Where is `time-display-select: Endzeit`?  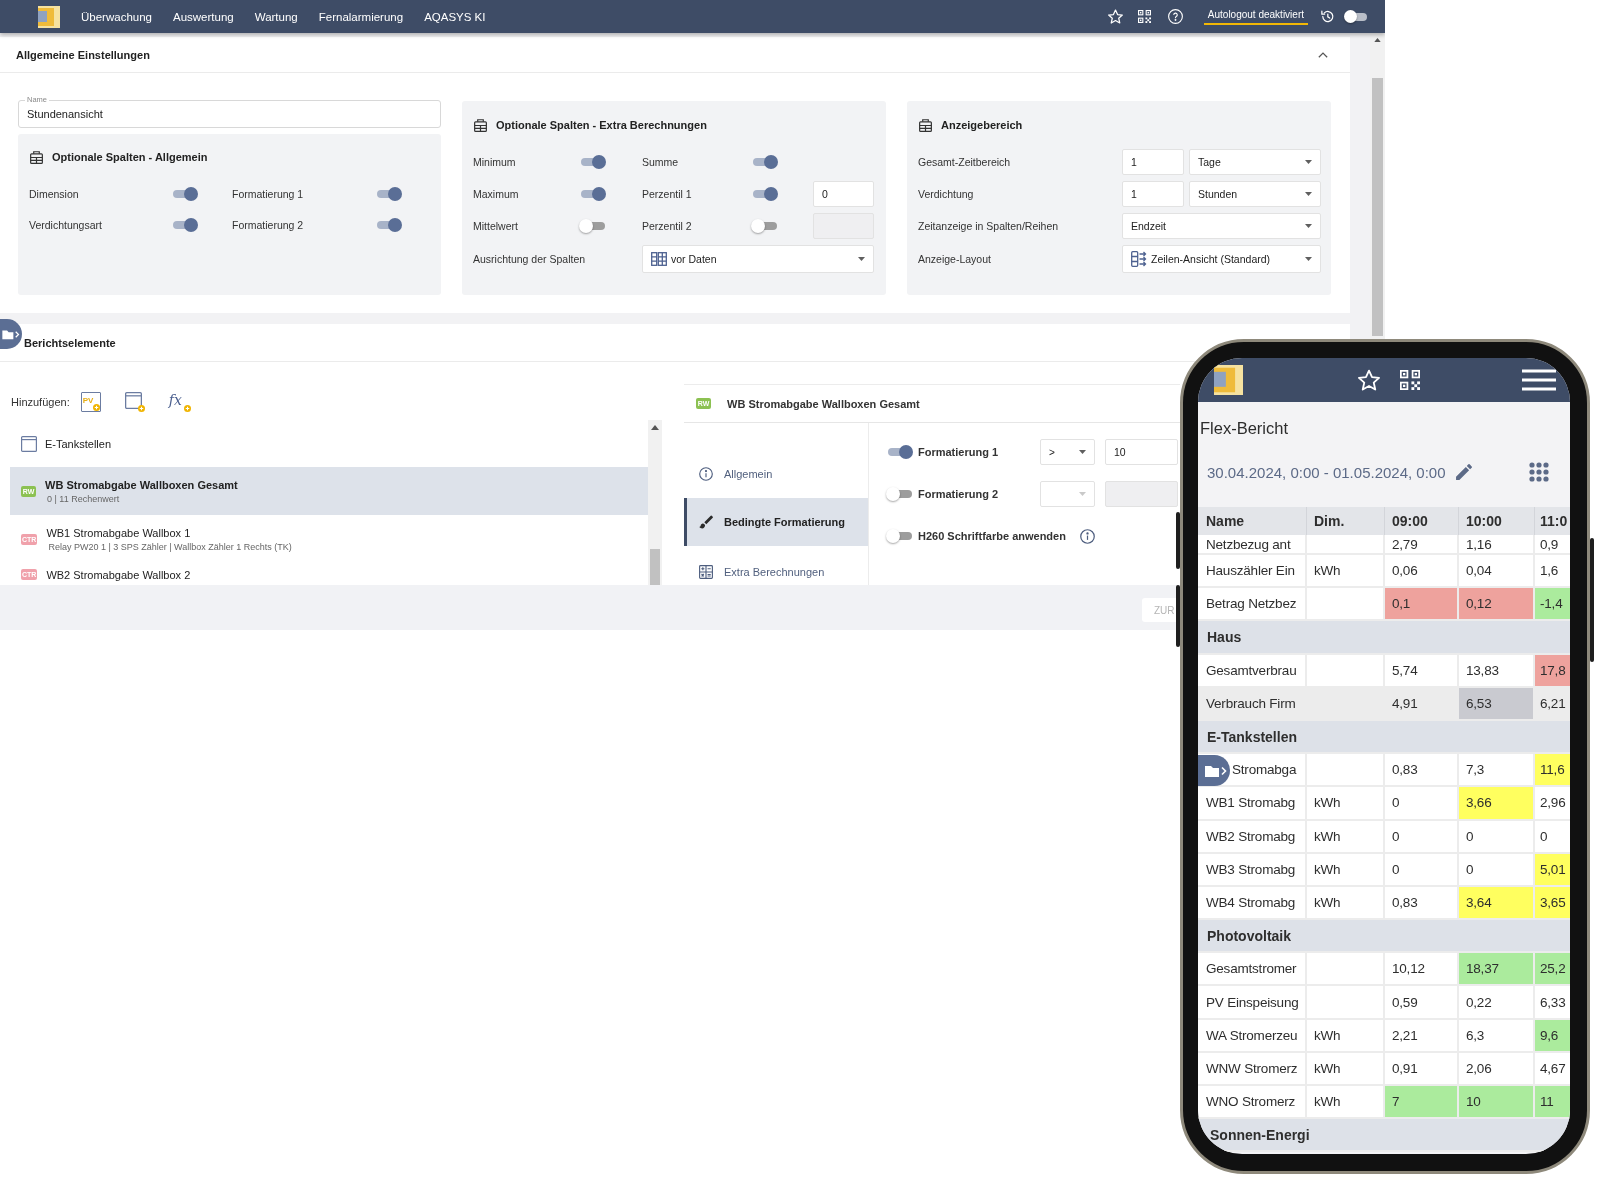
time-display-select: Endzeit is located at coordinates (1221, 226).